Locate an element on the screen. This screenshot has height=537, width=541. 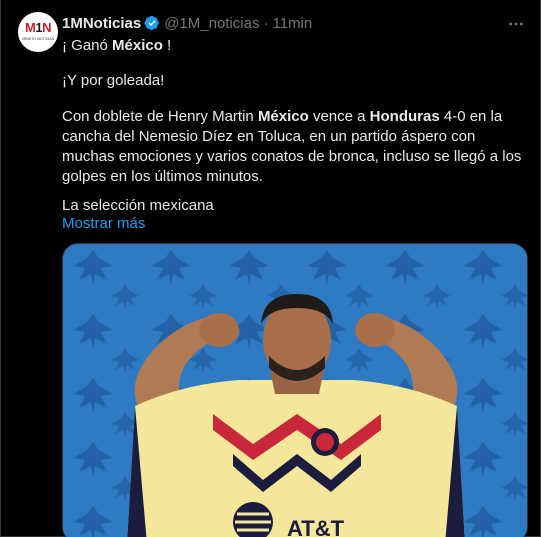
more-options-icon is located at coordinates (516, 24).